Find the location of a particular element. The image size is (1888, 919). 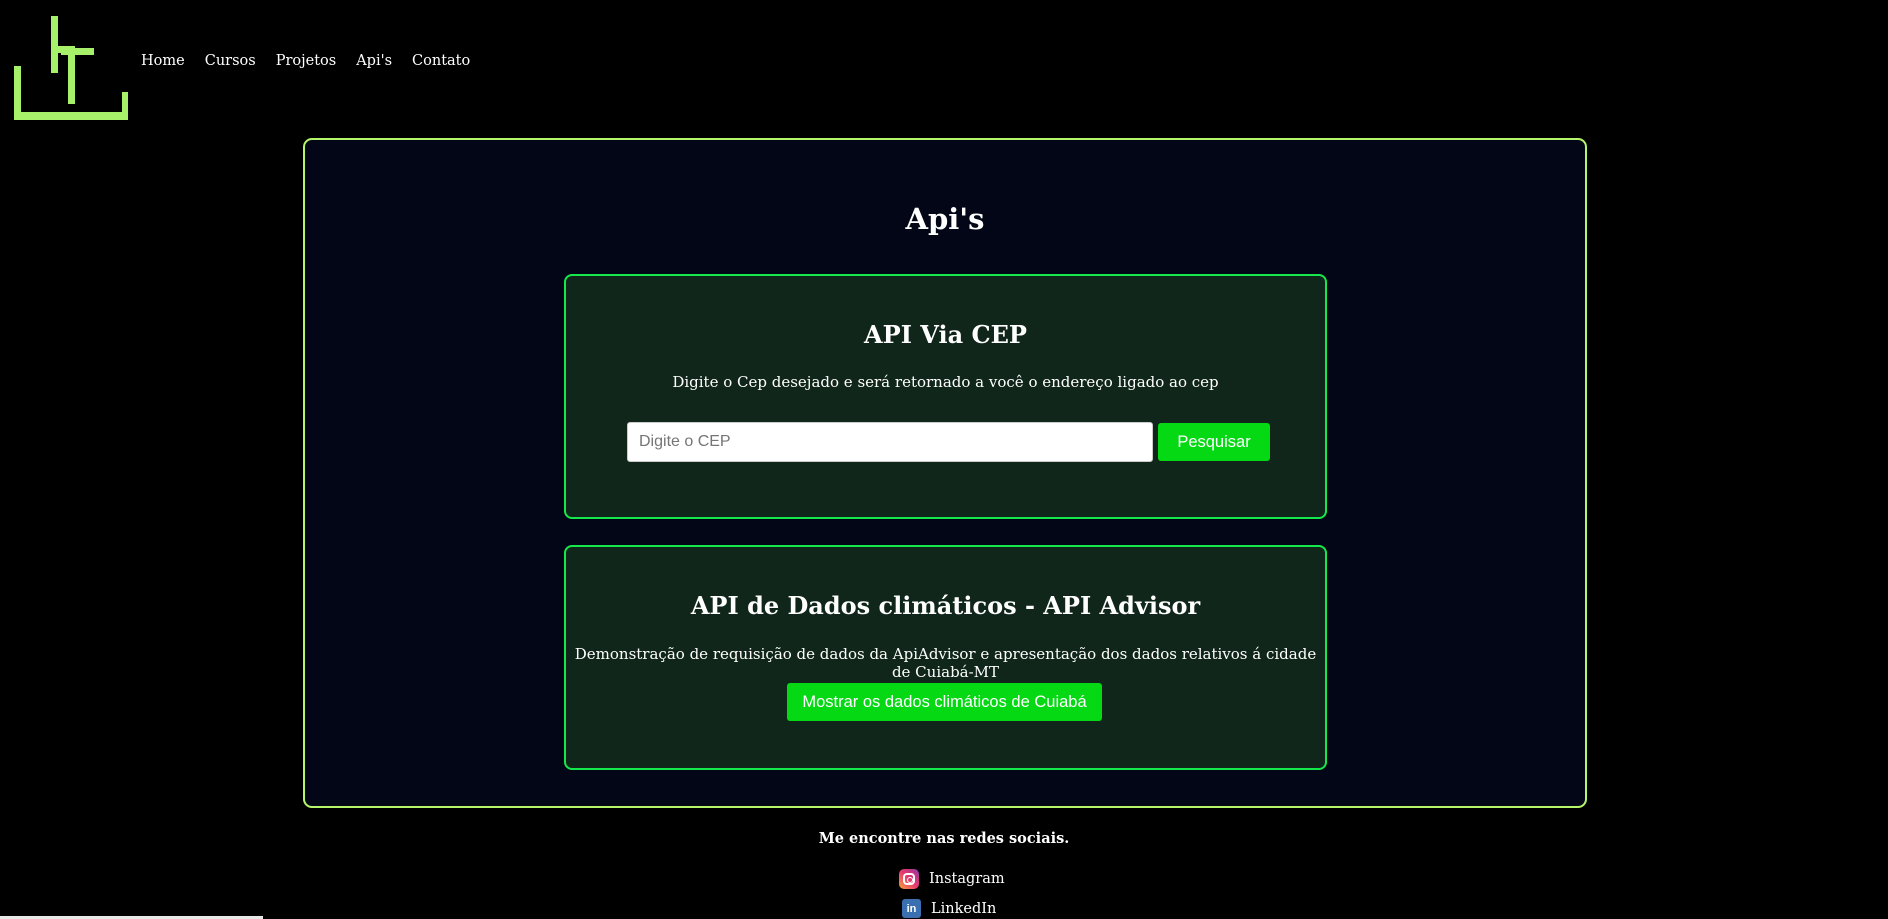

instagram-label: Instagram is located at coordinates (967, 879).